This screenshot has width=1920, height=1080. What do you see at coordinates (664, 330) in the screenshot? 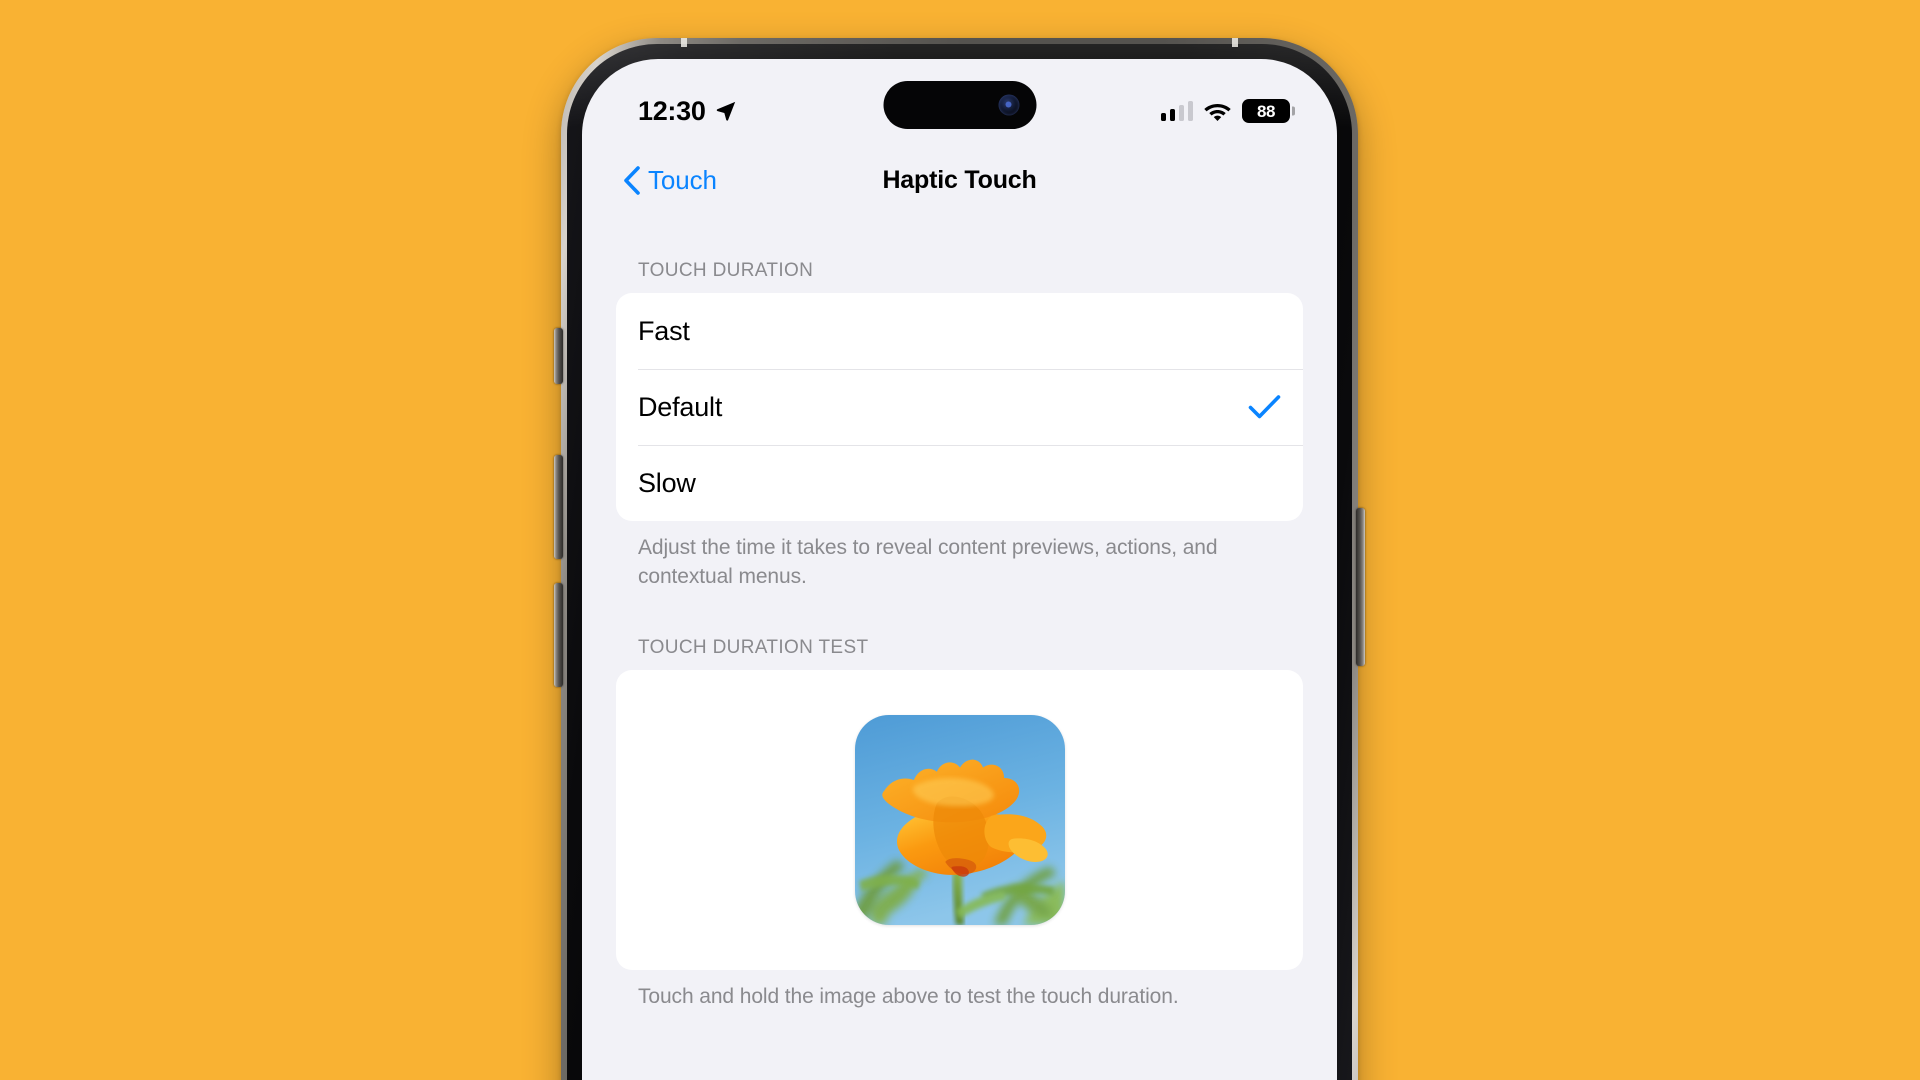
I see `option-label-fast: Fast` at bounding box center [664, 330].